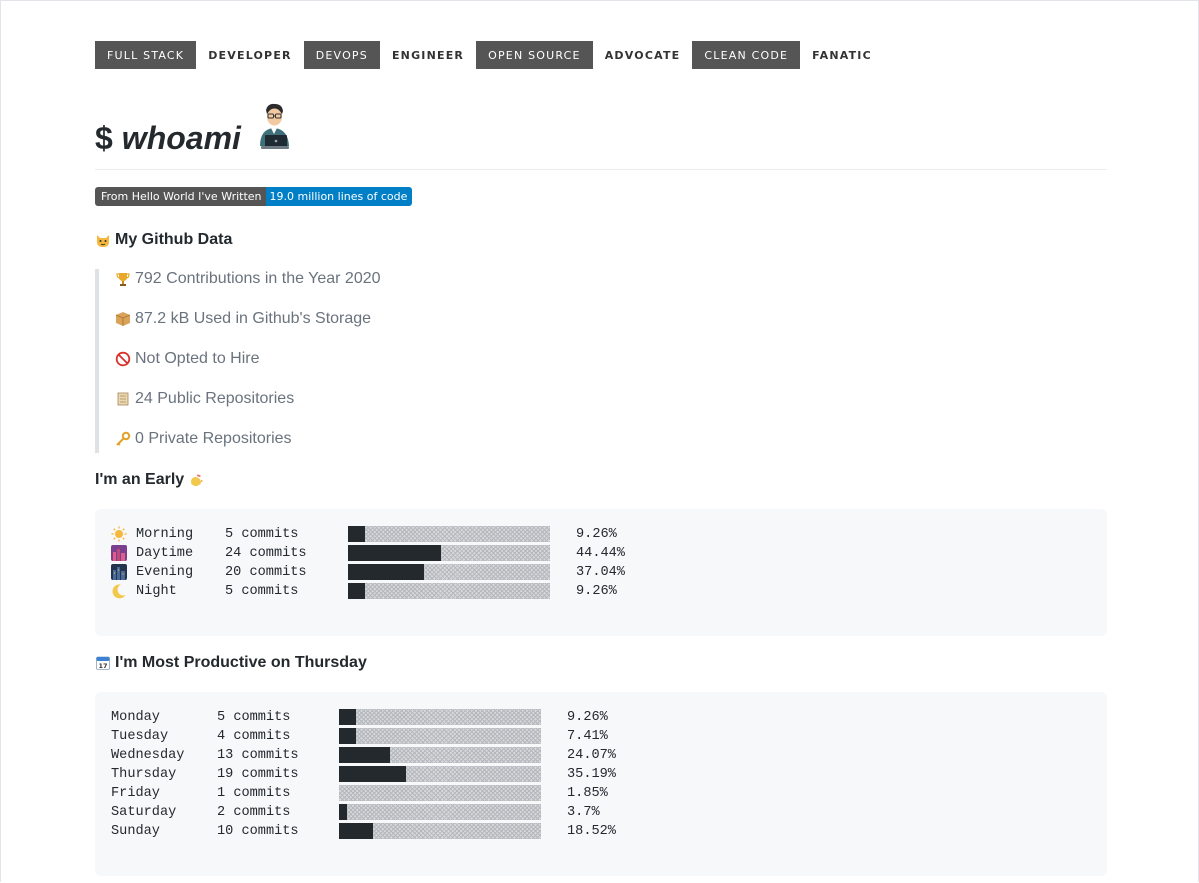 The image size is (1199, 883). I want to click on row-label: Wednesday, so click(148, 755).